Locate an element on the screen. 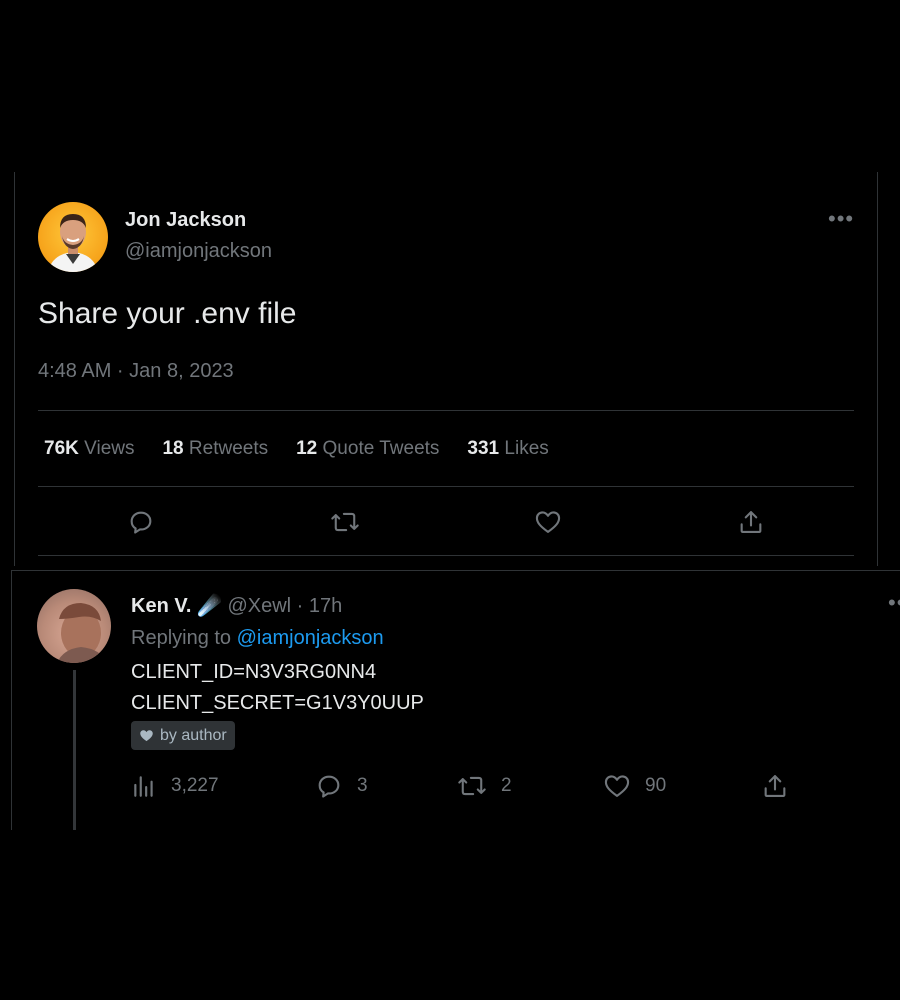 The height and width of the screenshot is (1000, 900). retweets-stat: 18 Retweets is located at coordinates (215, 449).